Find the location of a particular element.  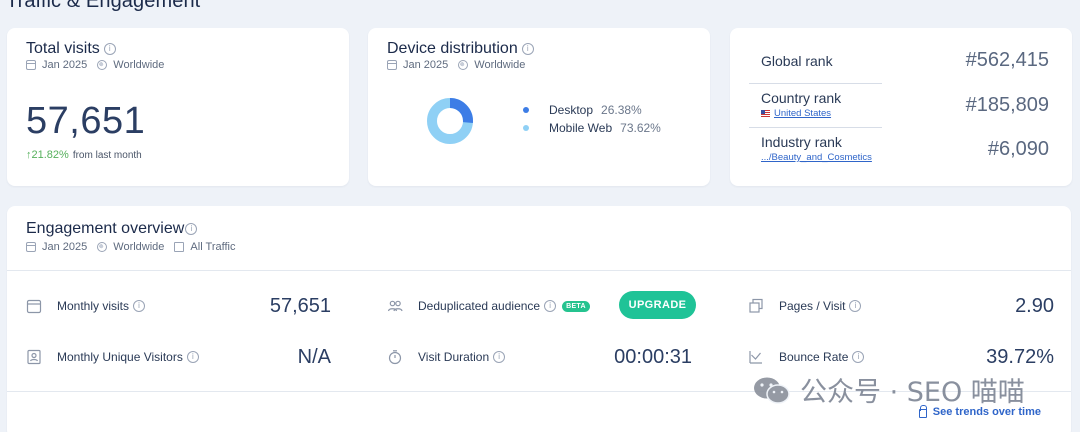

metric-label: Visit Duration is located at coordinates (454, 357).